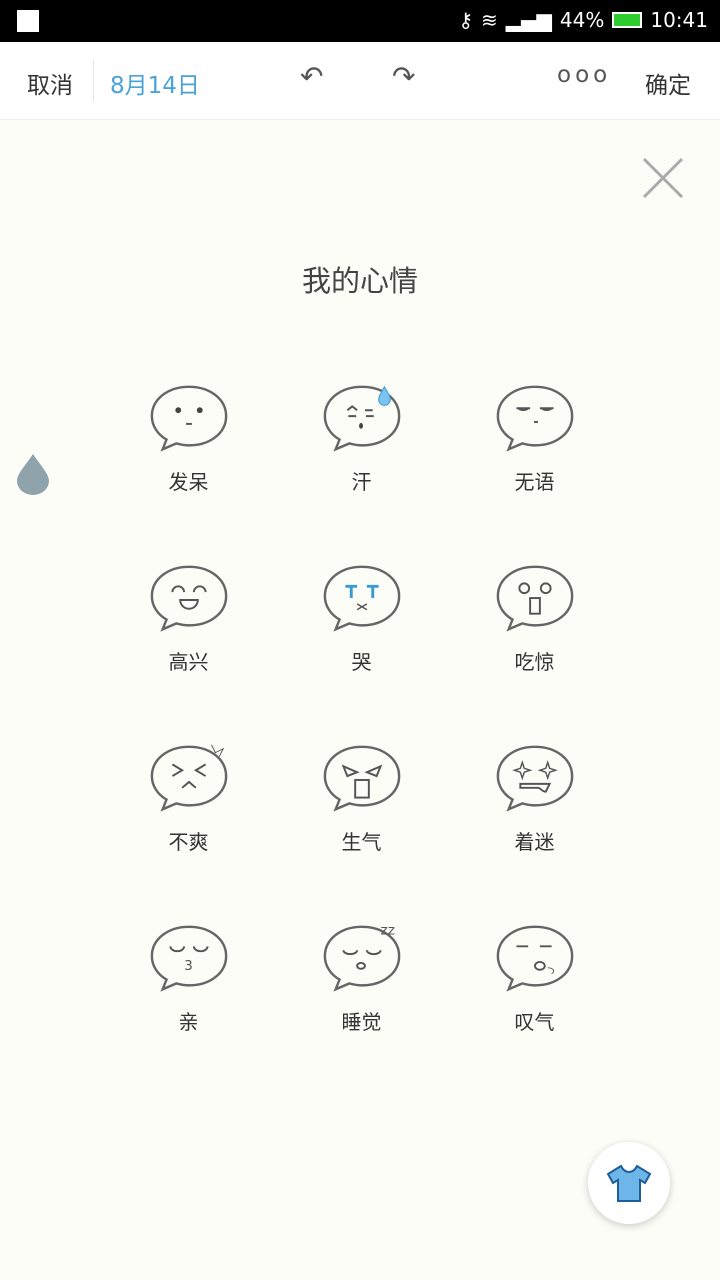 The height and width of the screenshot is (1280, 720). What do you see at coordinates (387, 931) in the screenshot?
I see `svg-text: zz` at bounding box center [387, 931].